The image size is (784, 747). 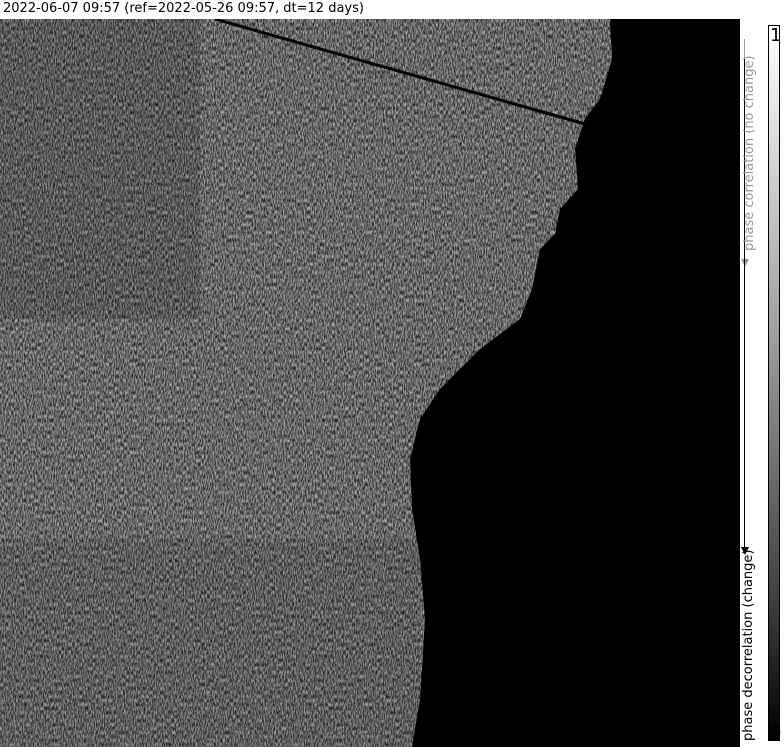 I want to click on arrow-up-icon, so click(x=745, y=263).